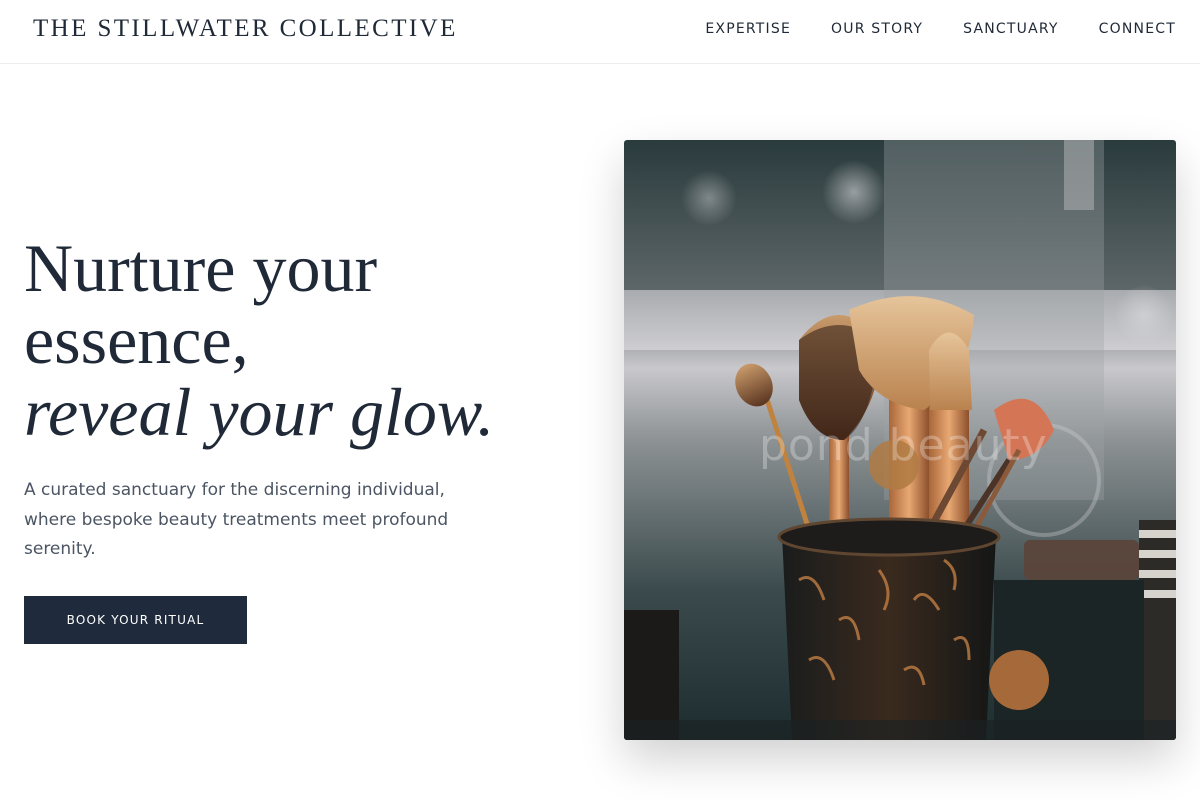  What do you see at coordinates (135, 620) in the screenshot?
I see `book-ritual-button: BOOK YOUR RITUAL` at bounding box center [135, 620].